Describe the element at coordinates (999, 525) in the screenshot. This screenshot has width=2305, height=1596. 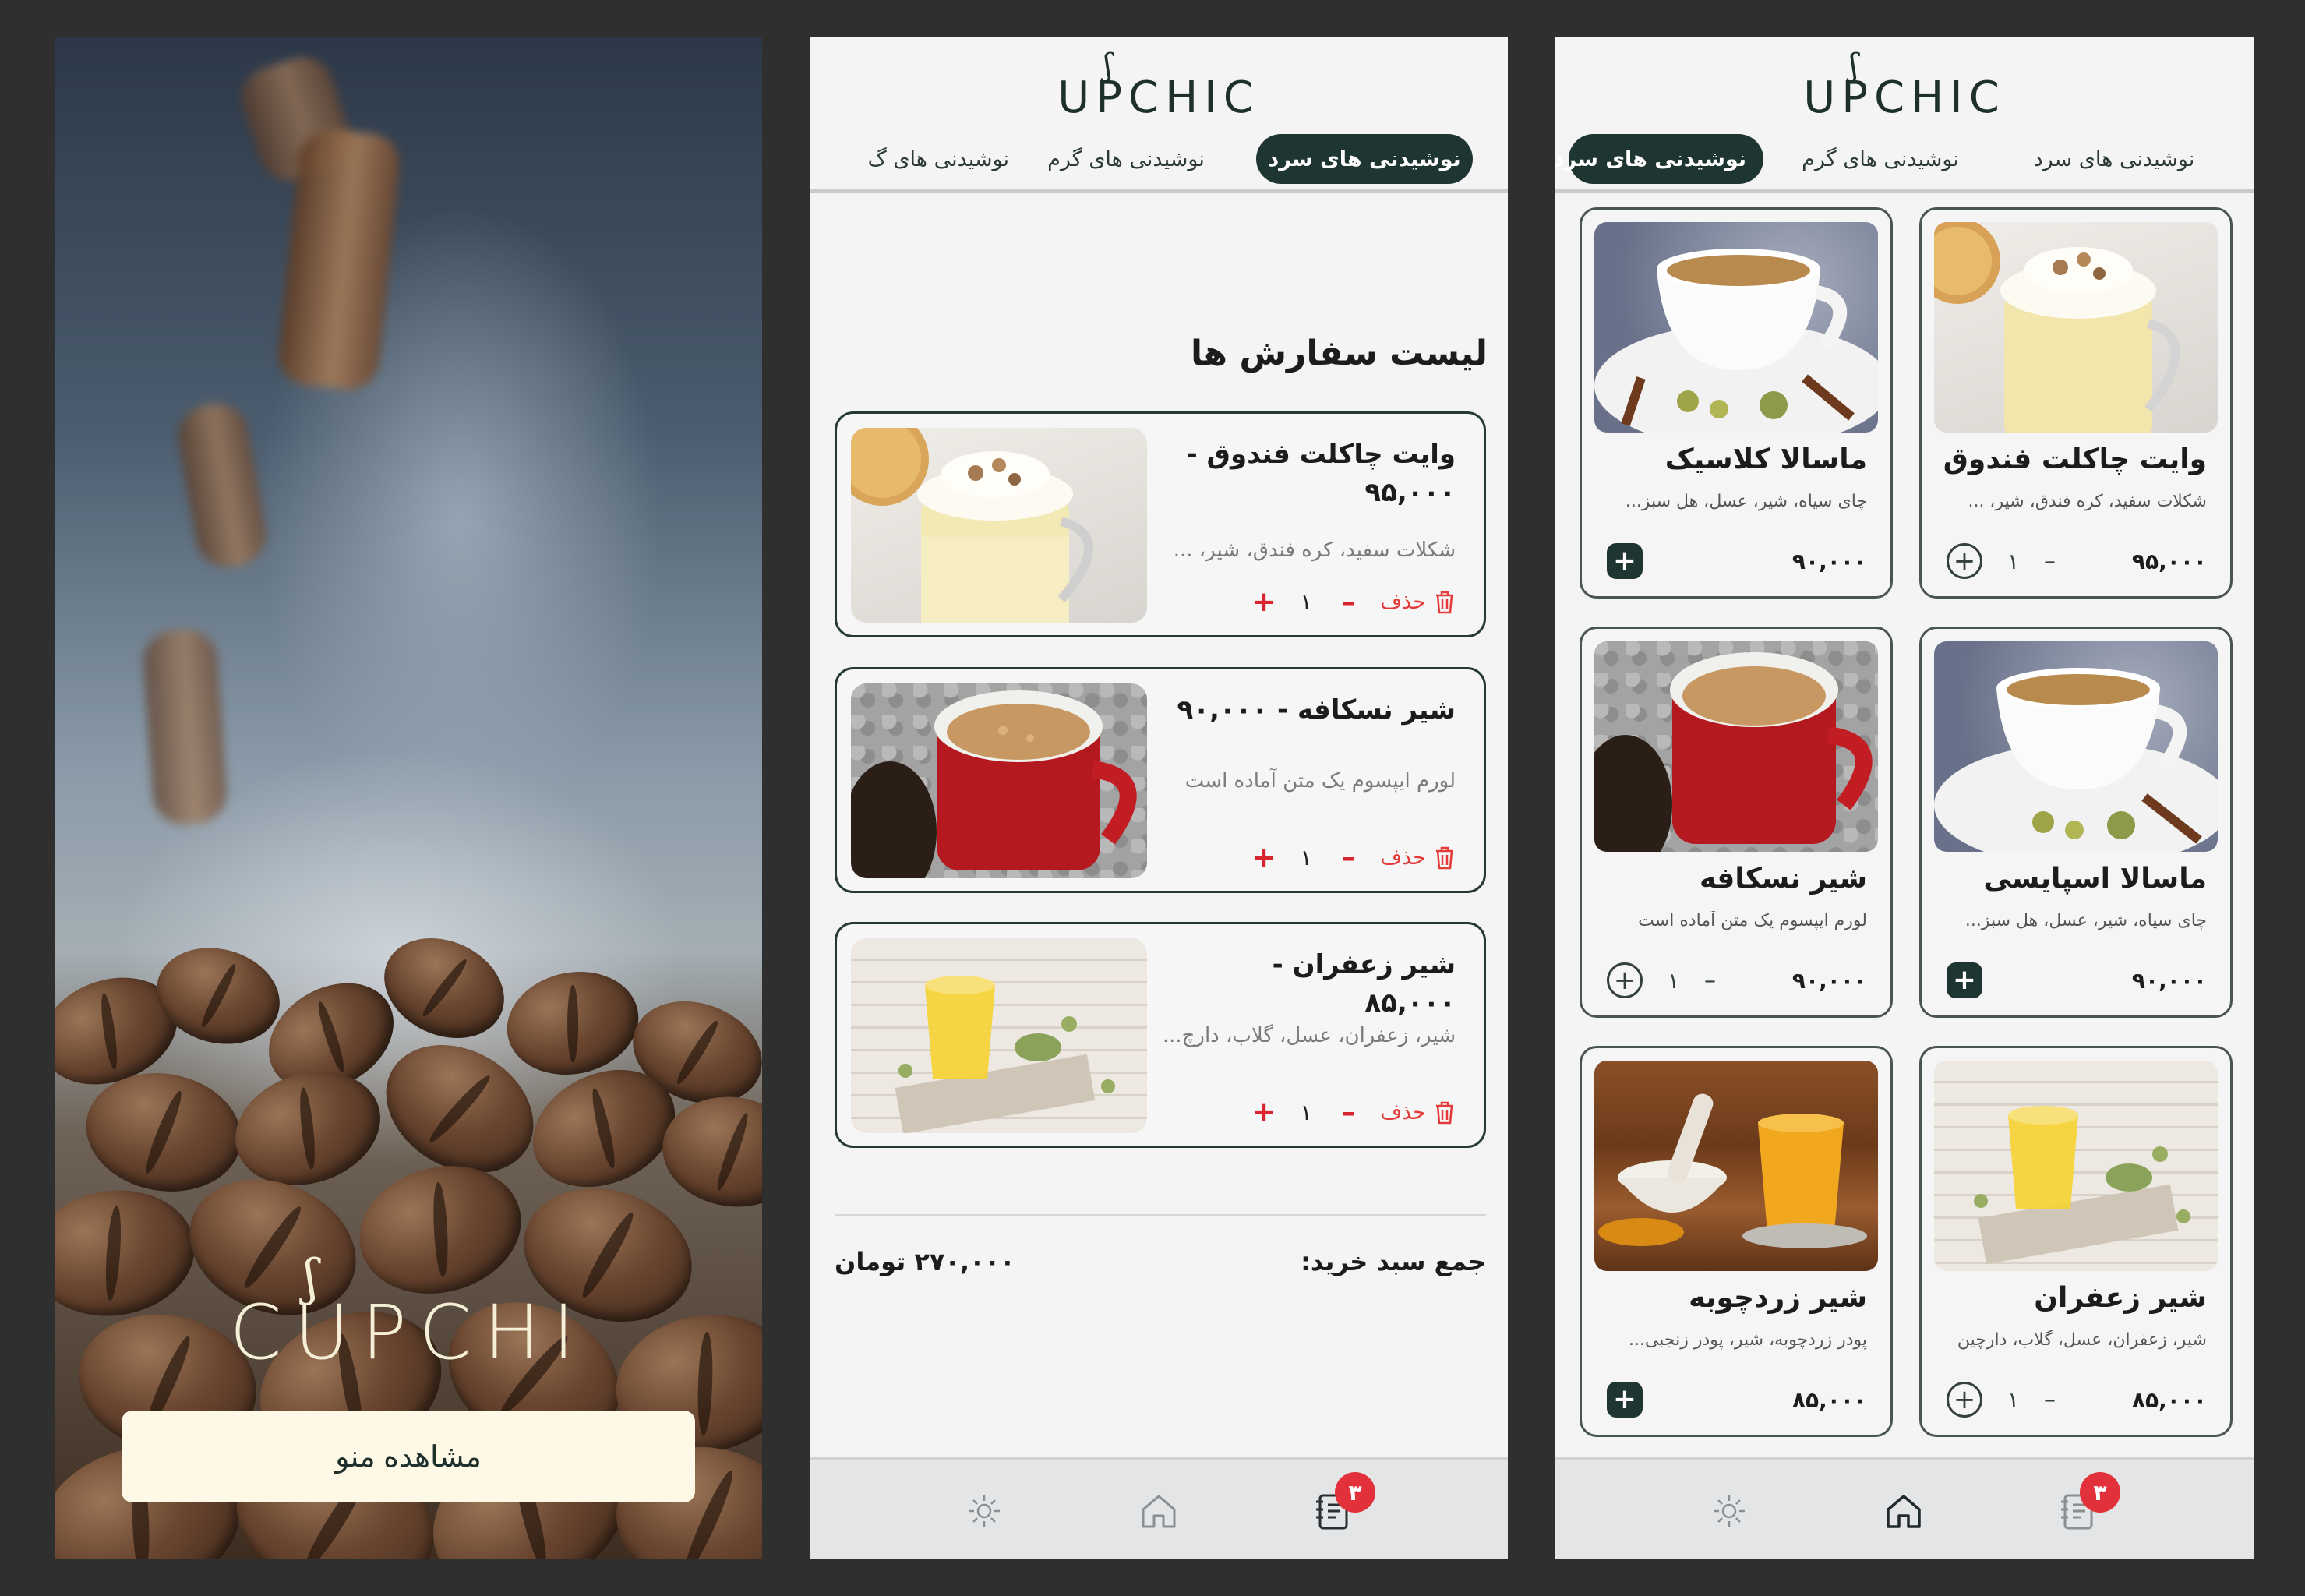
I see `white-chocolate-hazelnut-image` at that location.